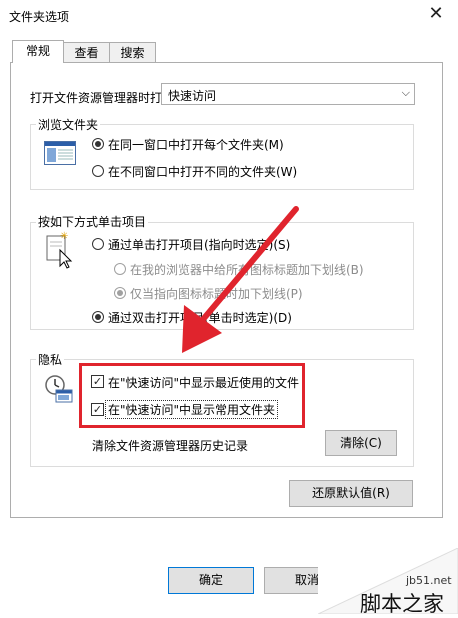 The width and height of the screenshot is (458, 618). What do you see at coordinates (132, 52) in the screenshot?
I see `tab-search: 搜索` at bounding box center [132, 52].